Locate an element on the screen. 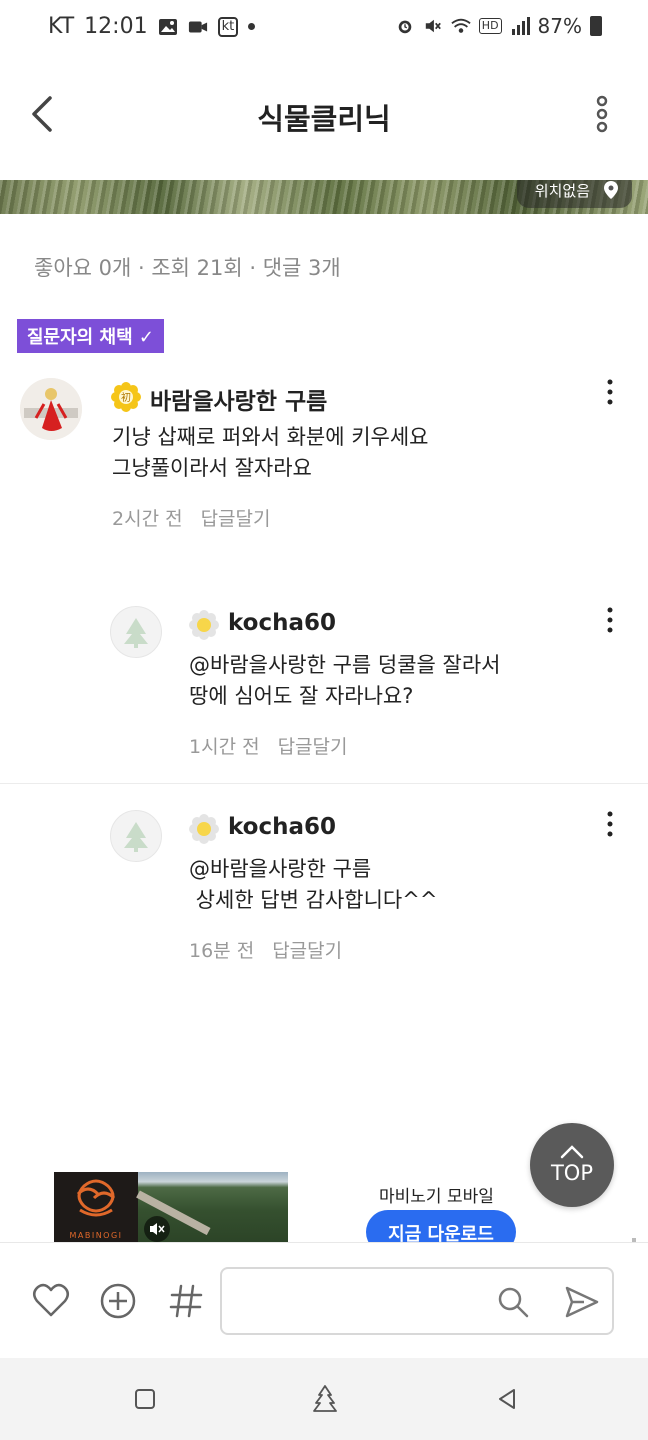 This screenshot has height=1440, width=648. post-stats: 좋아요 0개 · 조회 21회 · 댓글 3개 is located at coordinates (187, 268).